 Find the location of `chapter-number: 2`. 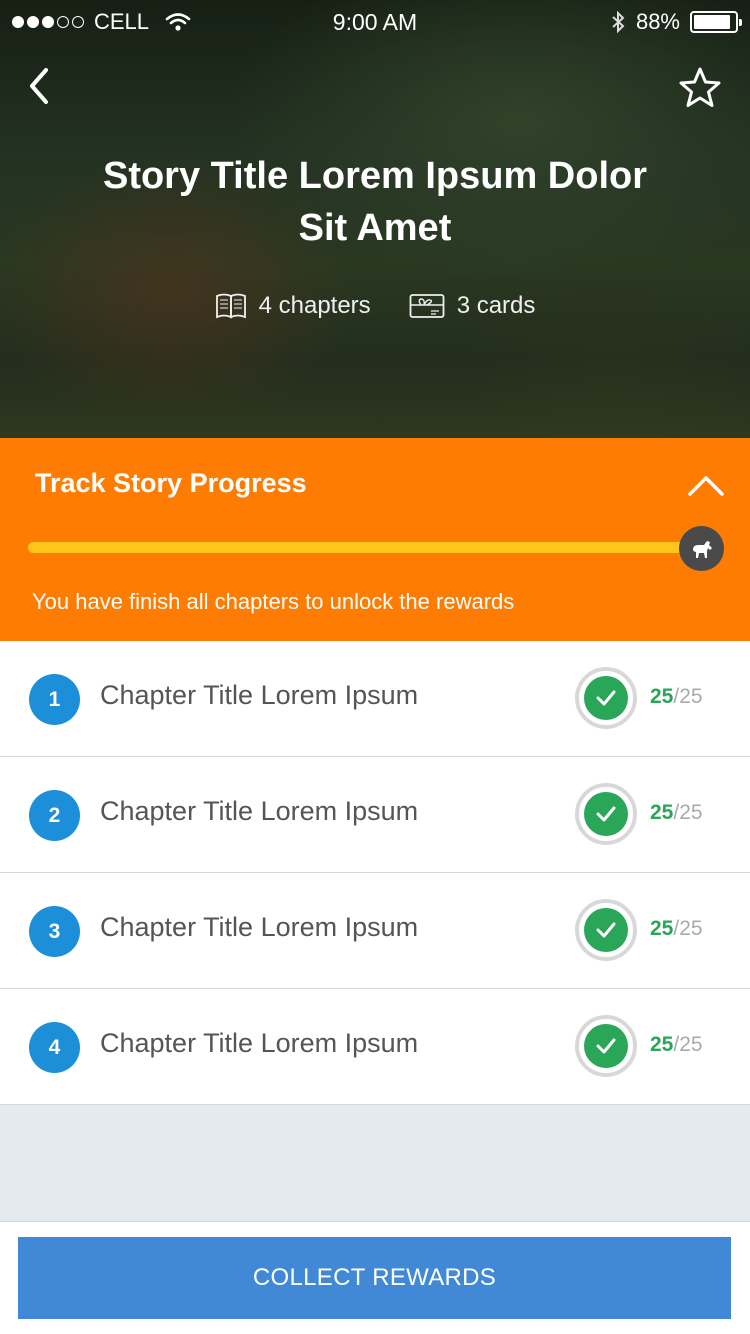

chapter-number: 2 is located at coordinates (54, 815).